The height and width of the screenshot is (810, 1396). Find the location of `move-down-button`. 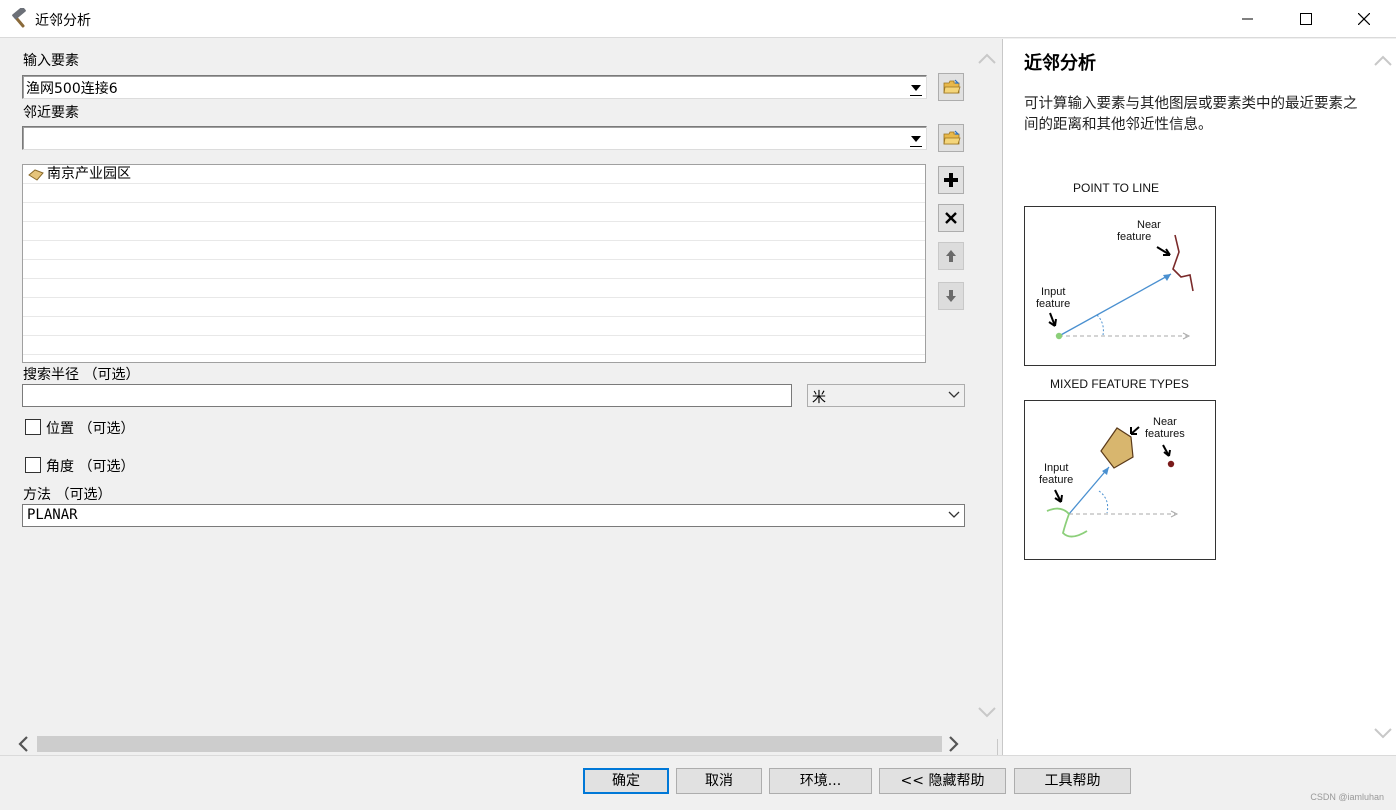

move-down-button is located at coordinates (951, 296).